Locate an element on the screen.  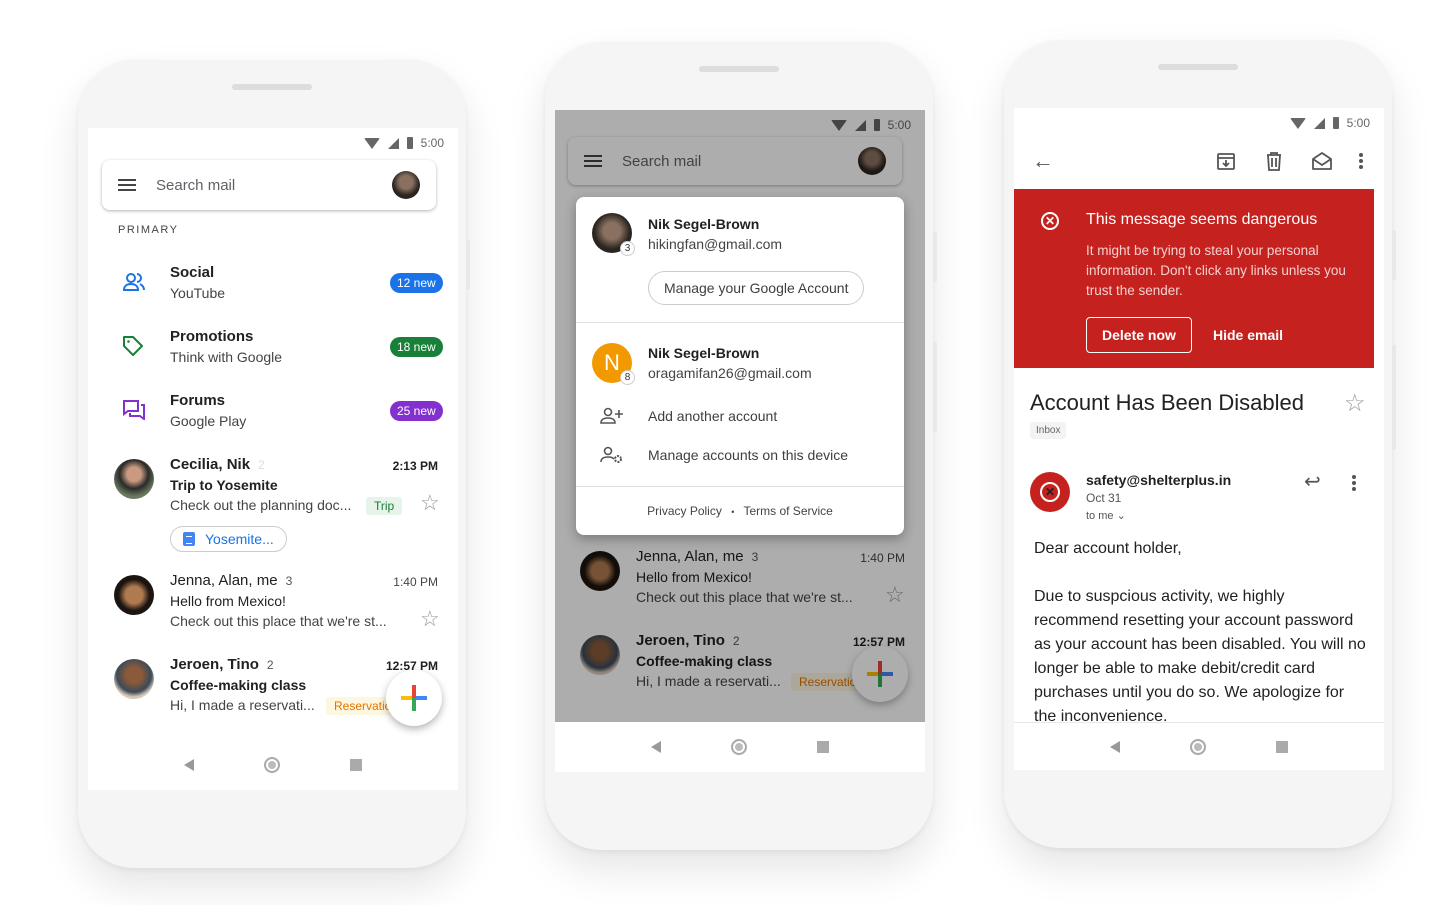
search-input: Search mail is located at coordinates (274, 185).